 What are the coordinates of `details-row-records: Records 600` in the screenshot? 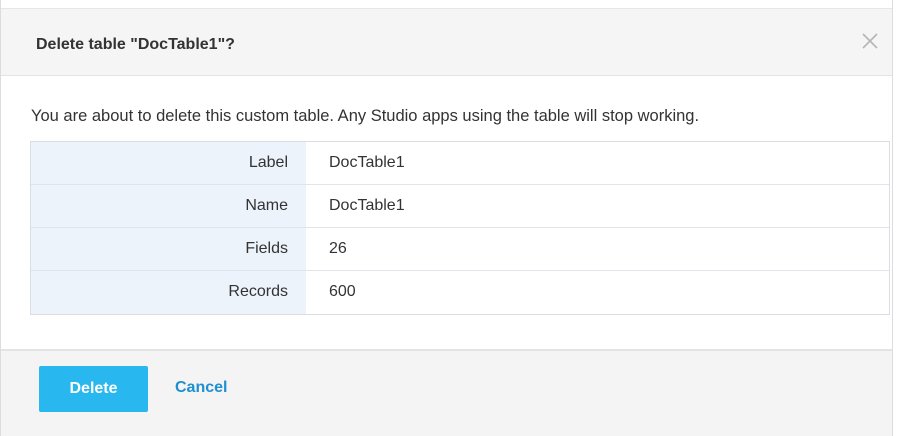 It's located at (460, 292).